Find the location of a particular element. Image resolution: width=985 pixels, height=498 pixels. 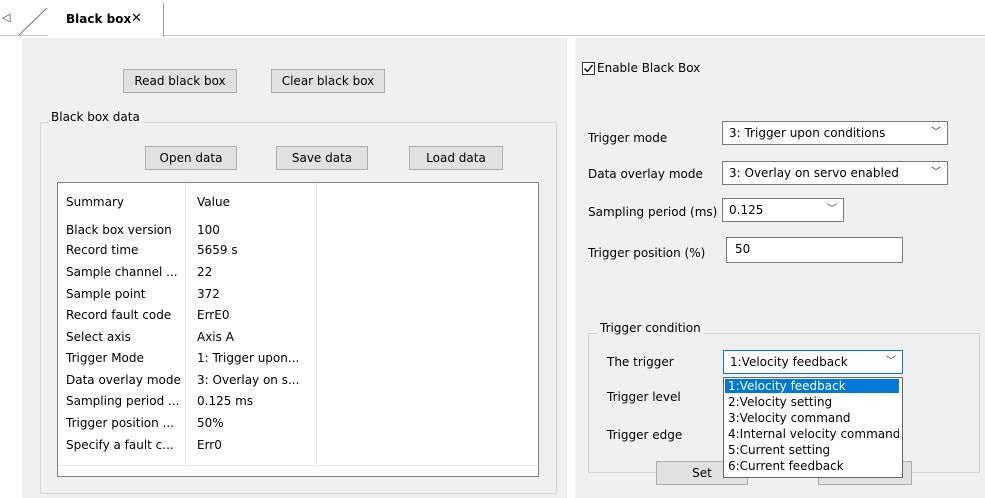

read-black-box-button: Read black box is located at coordinates (180, 81).